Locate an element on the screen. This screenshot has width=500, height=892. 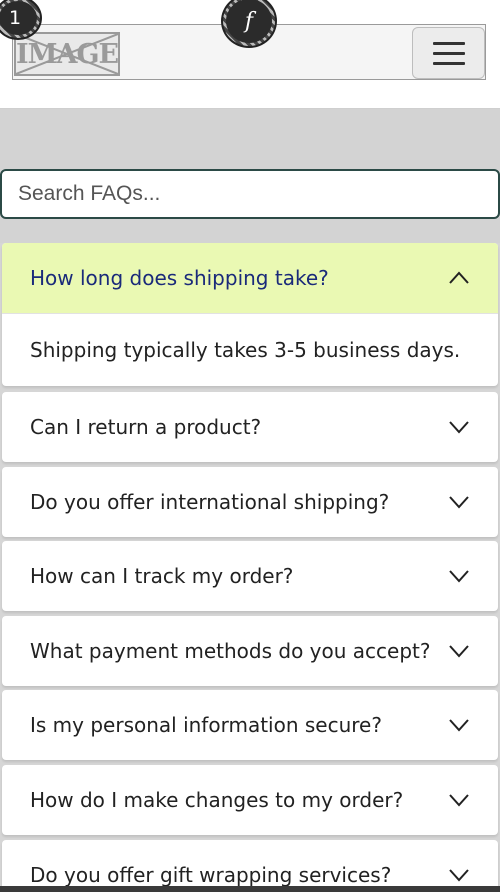
faq-item: How do I make changes to my order? is located at coordinates (250, 800).